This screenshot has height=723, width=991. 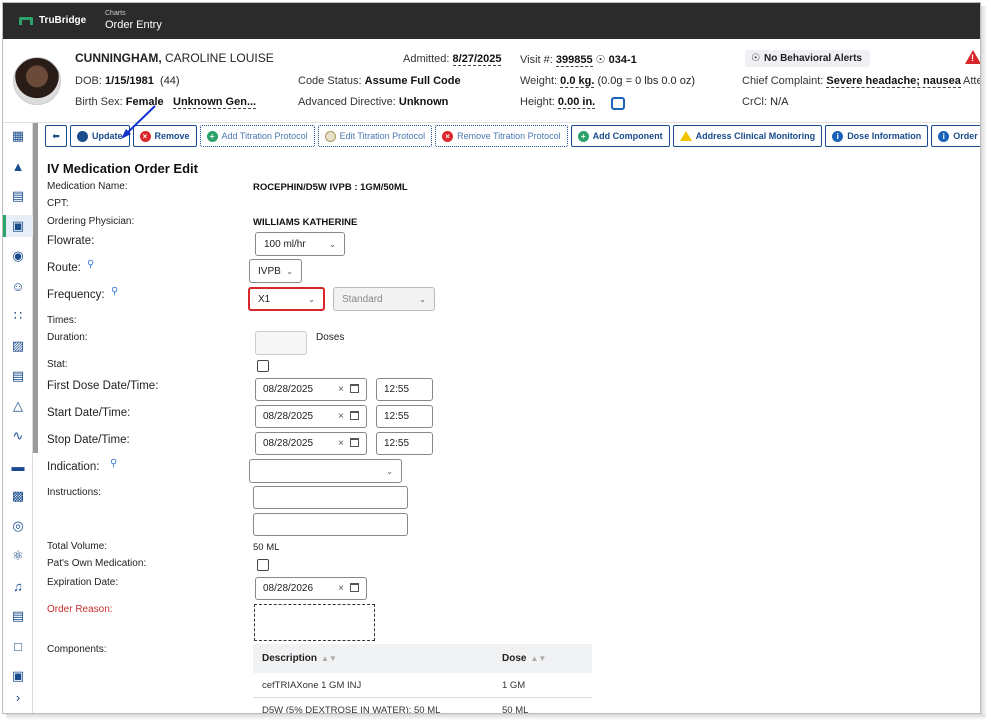 What do you see at coordinates (607, 81) in the screenshot?
I see `weight: Weight: 0.0 kg. (0.0g = 0 lbs 0.0 oz)` at bounding box center [607, 81].